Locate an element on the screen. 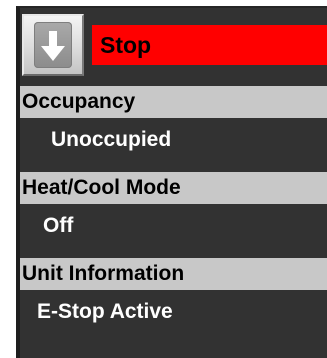 This screenshot has height=358, width=327. heat-cool-mode-value: Off is located at coordinates (58, 225).